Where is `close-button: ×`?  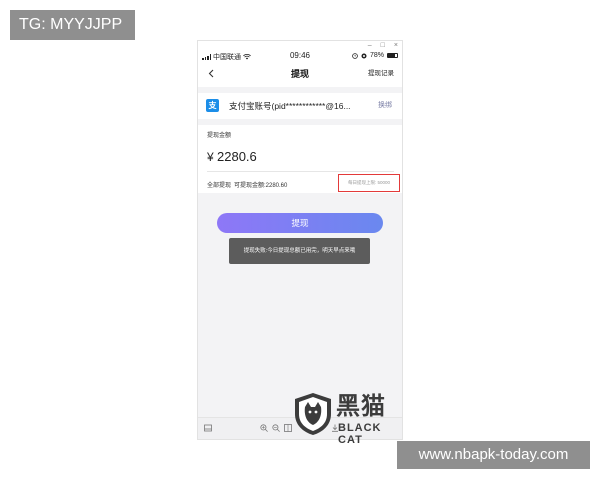
close-button: × is located at coordinates (396, 46).